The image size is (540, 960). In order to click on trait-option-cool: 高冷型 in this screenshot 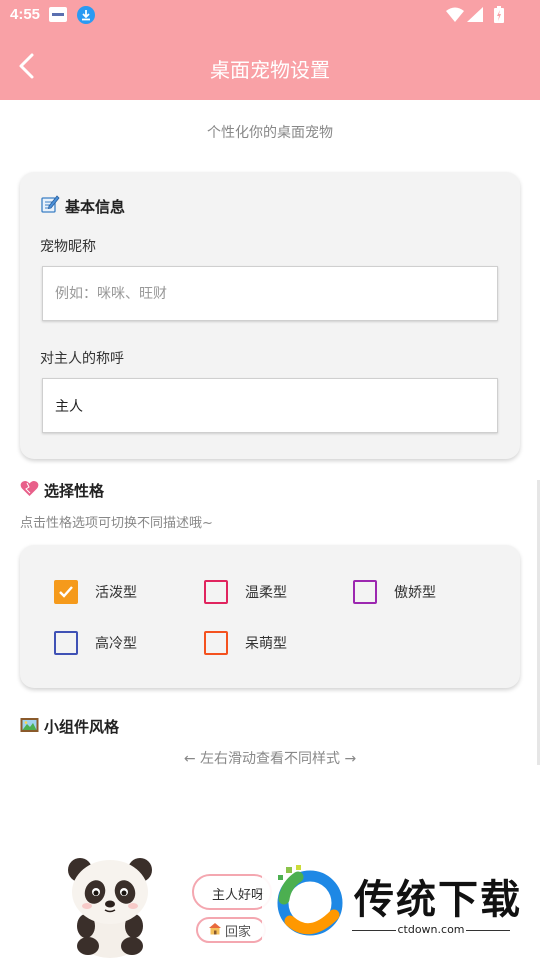, I will do `click(95, 643)`.